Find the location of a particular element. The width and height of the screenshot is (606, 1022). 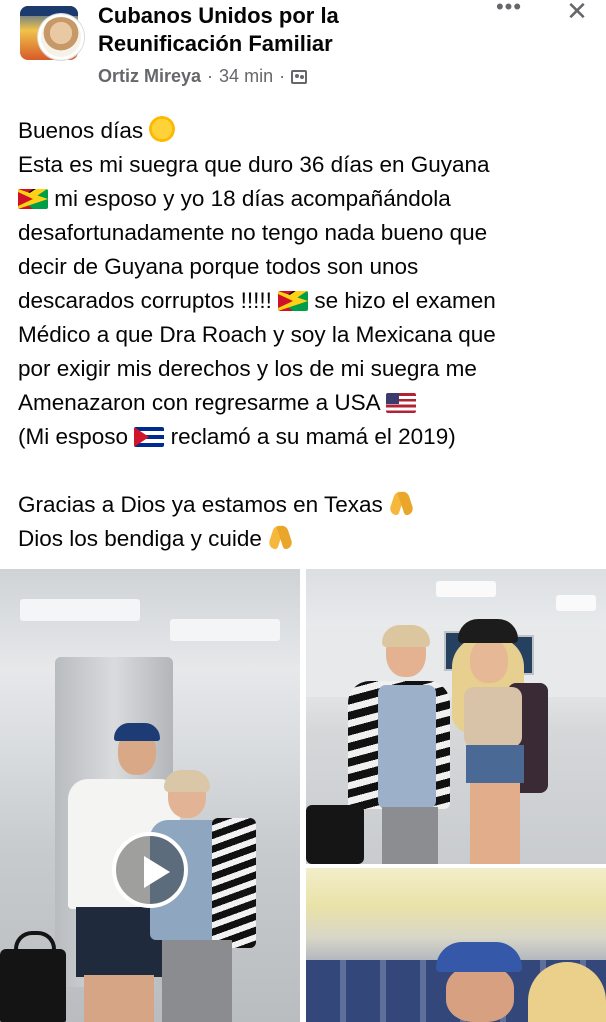

hat is located at coordinates (488, 631).